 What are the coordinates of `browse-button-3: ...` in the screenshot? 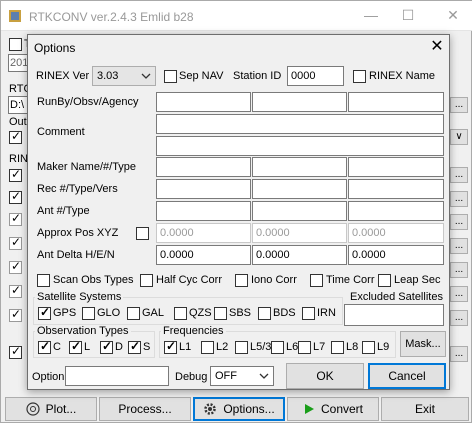 It's located at (459, 199).